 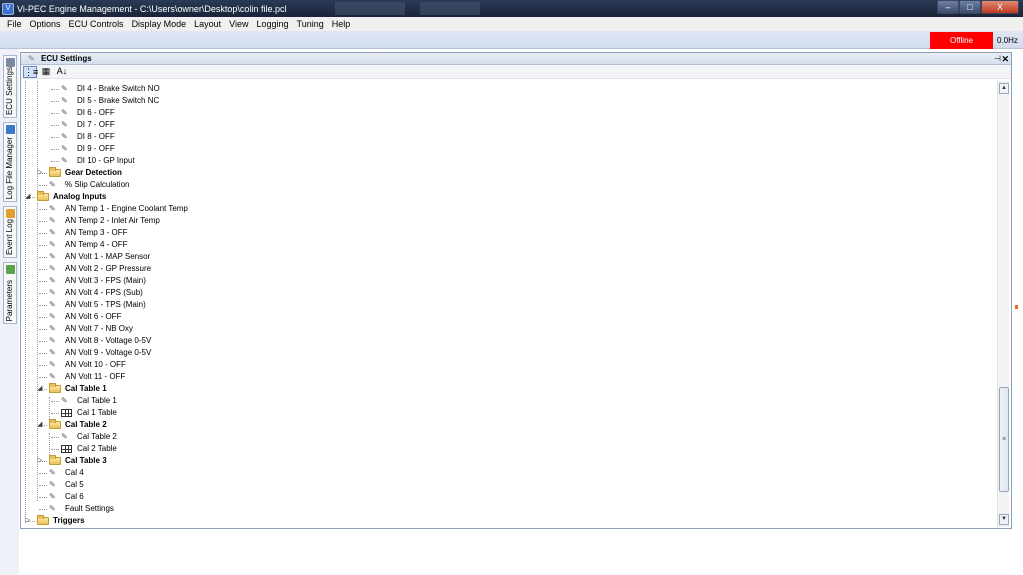 I want to click on menu-display-mode: Display Mode, so click(x=159, y=24).